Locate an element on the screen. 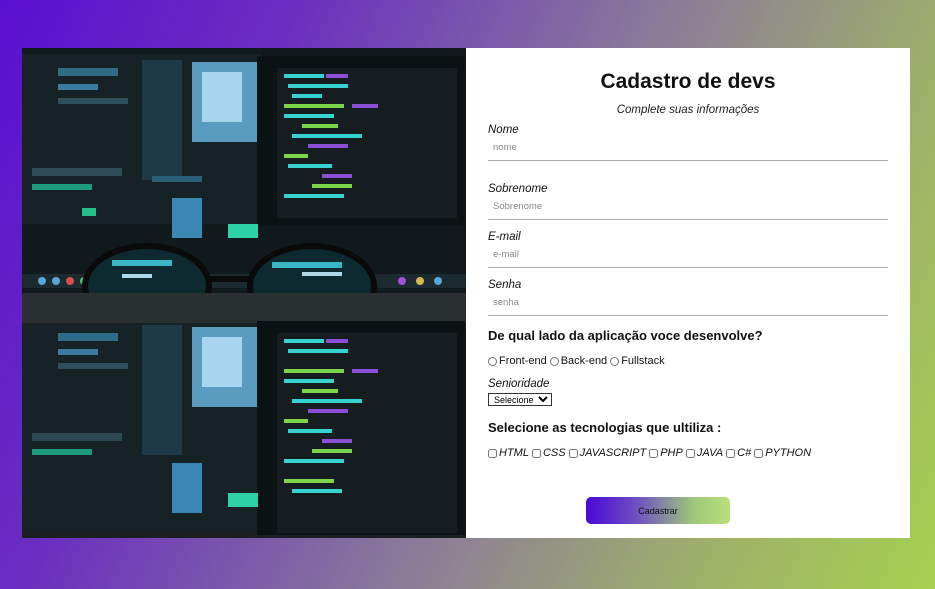 Image resolution: width=935 pixels, height=589 pixels. sobrenome-label: Sobrenome is located at coordinates (518, 189).